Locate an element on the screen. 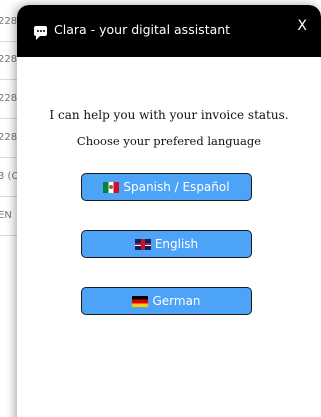 The width and height of the screenshot is (321, 417). german-button-label: German is located at coordinates (176, 301).